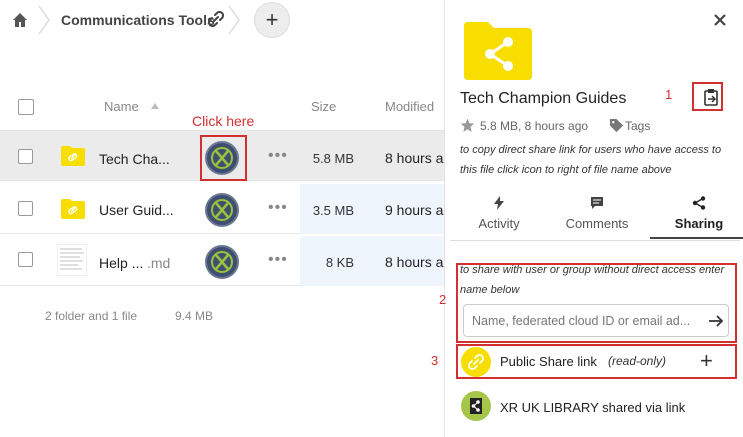 Image resolution: width=743 pixels, height=437 pixels. I want to click on public-link-icon, so click(476, 362).